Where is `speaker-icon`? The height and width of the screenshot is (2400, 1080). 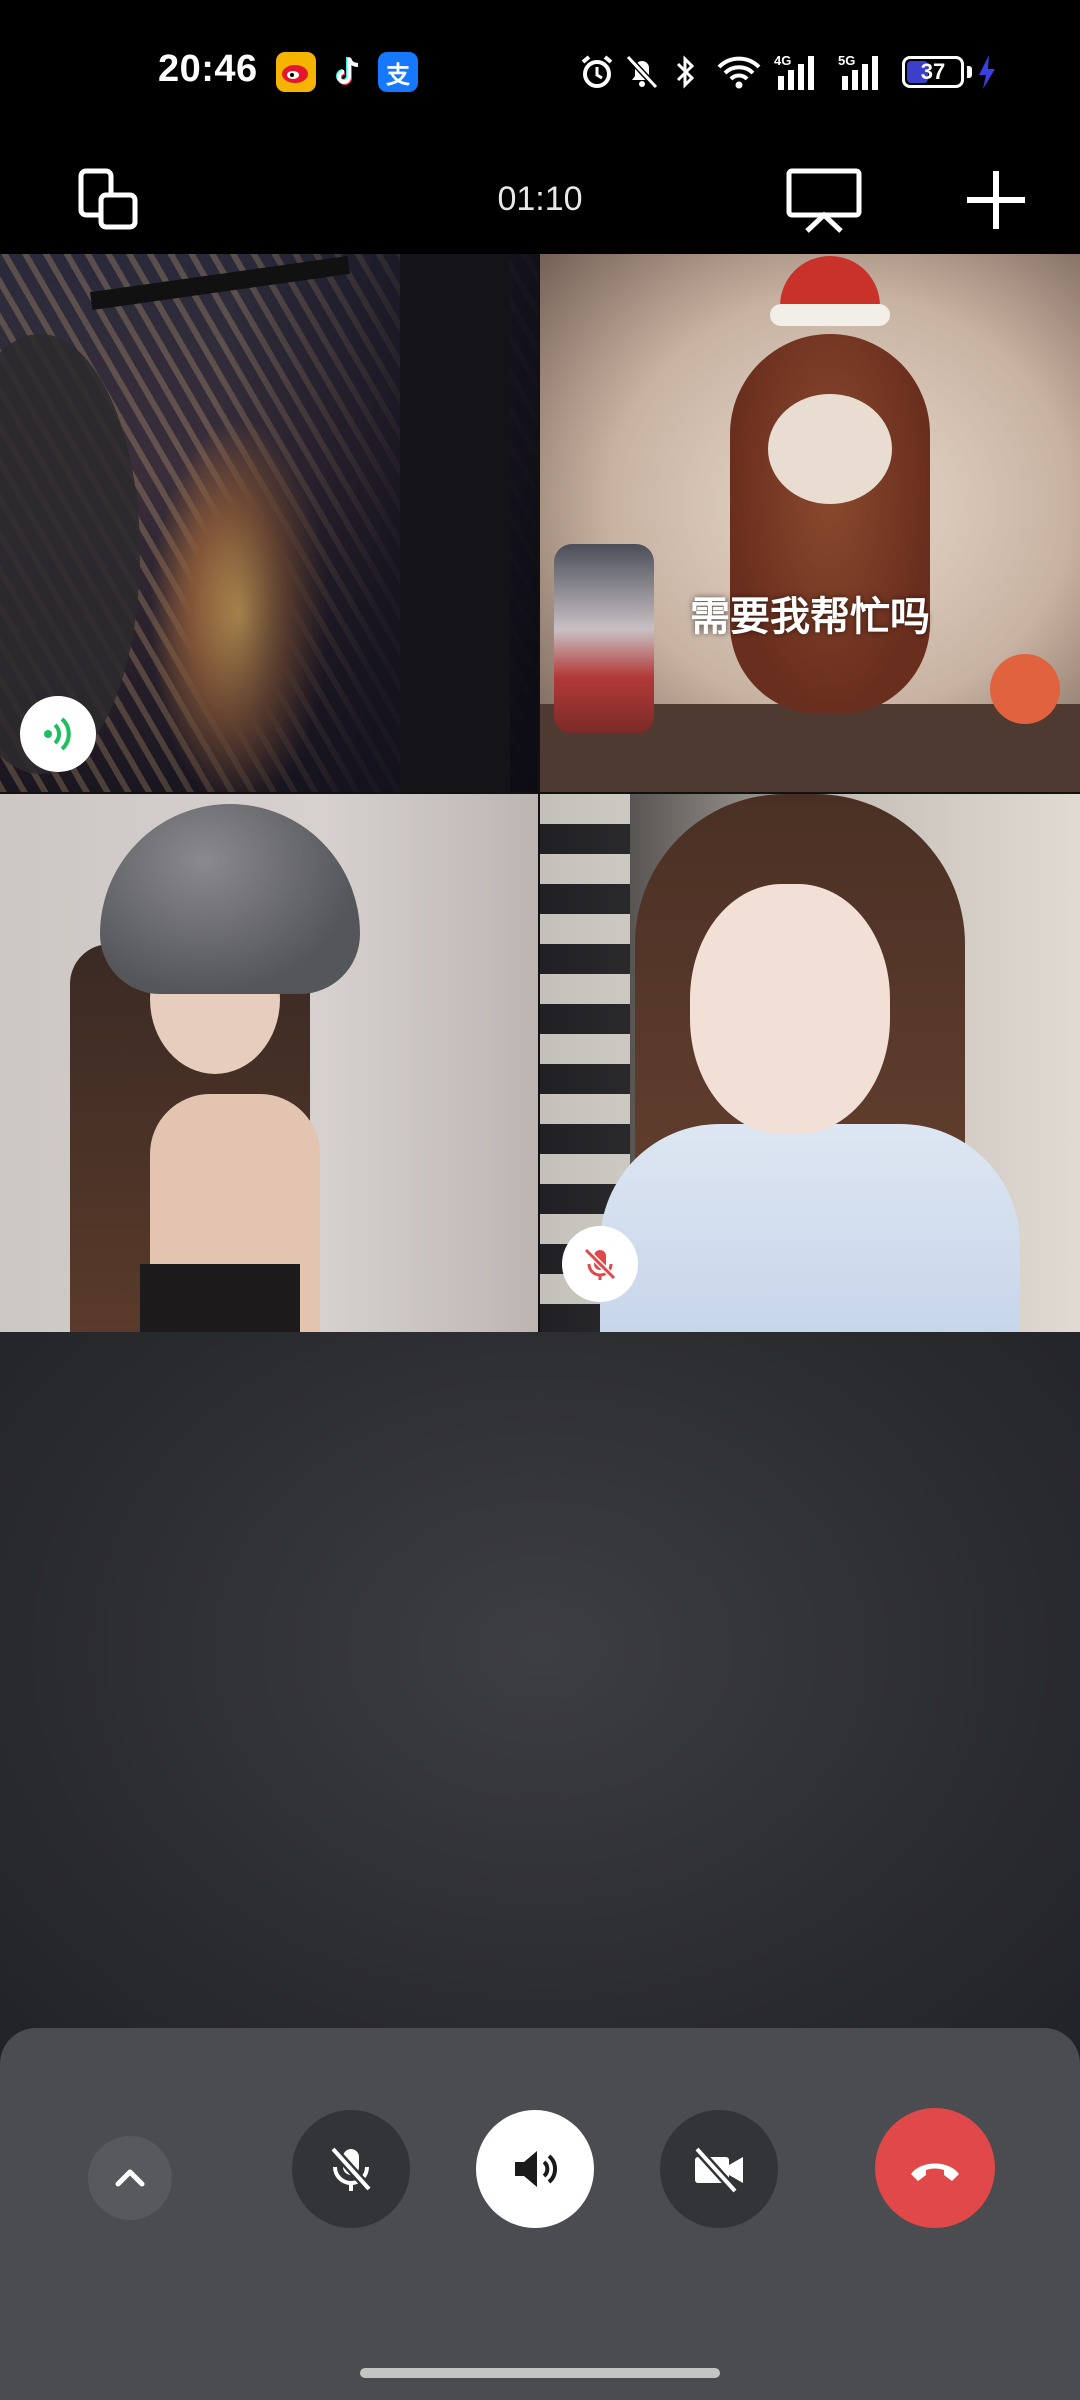 speaker-icon is located at coordinates (536, 2169).